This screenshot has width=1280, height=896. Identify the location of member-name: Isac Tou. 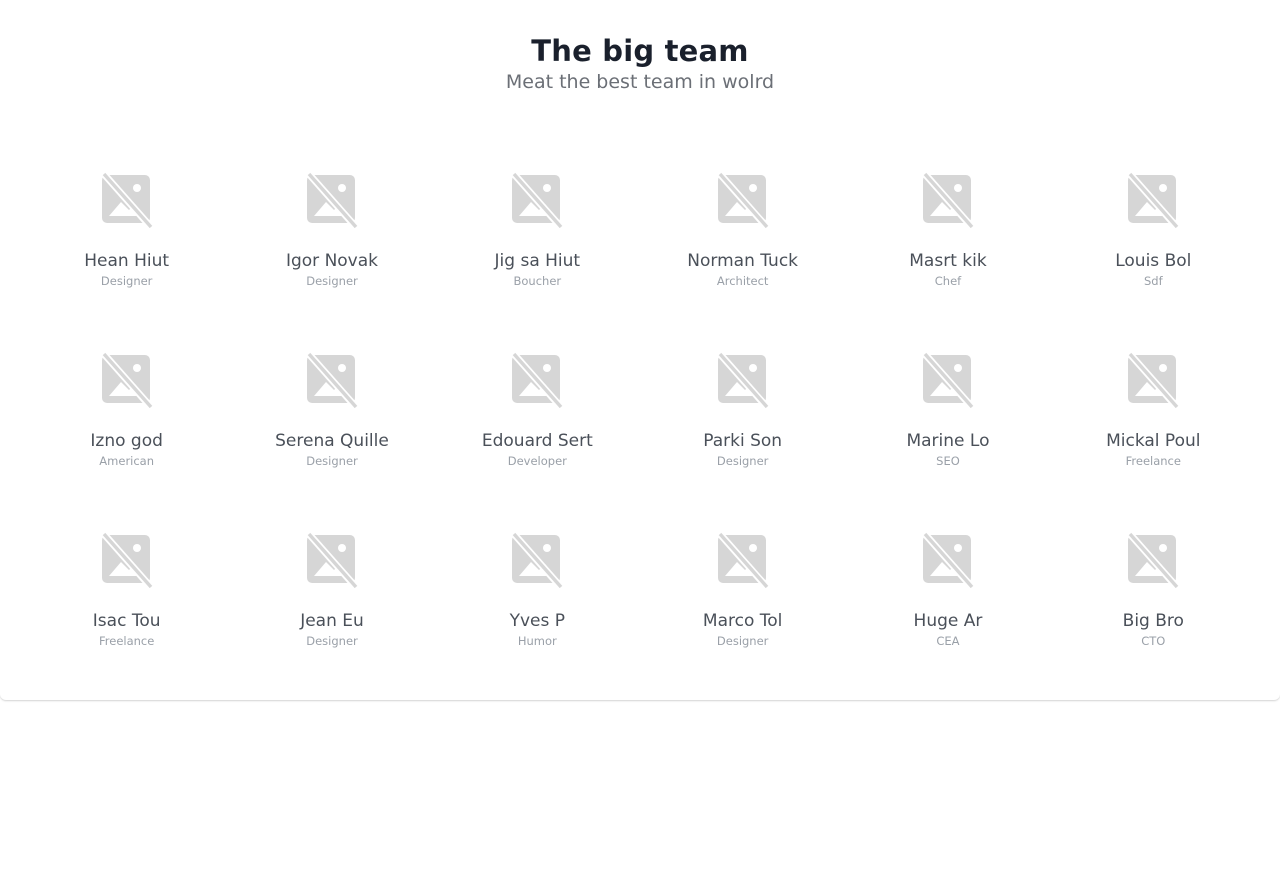
(126, 621).